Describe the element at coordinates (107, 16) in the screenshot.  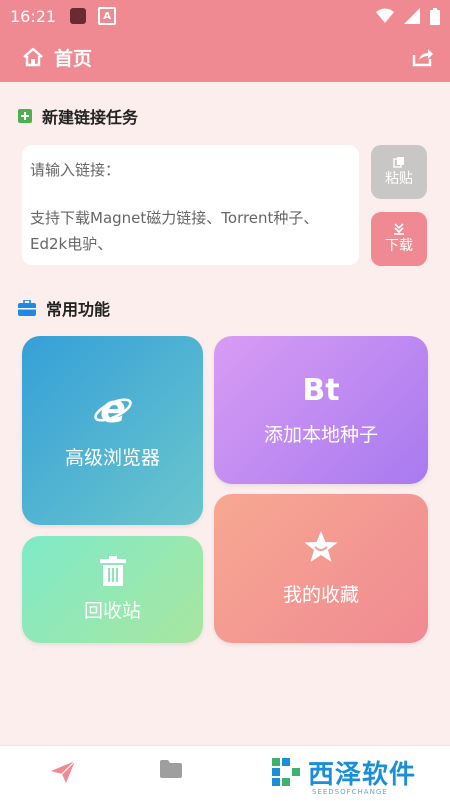
I see `notification-a-icon: A` at that location.